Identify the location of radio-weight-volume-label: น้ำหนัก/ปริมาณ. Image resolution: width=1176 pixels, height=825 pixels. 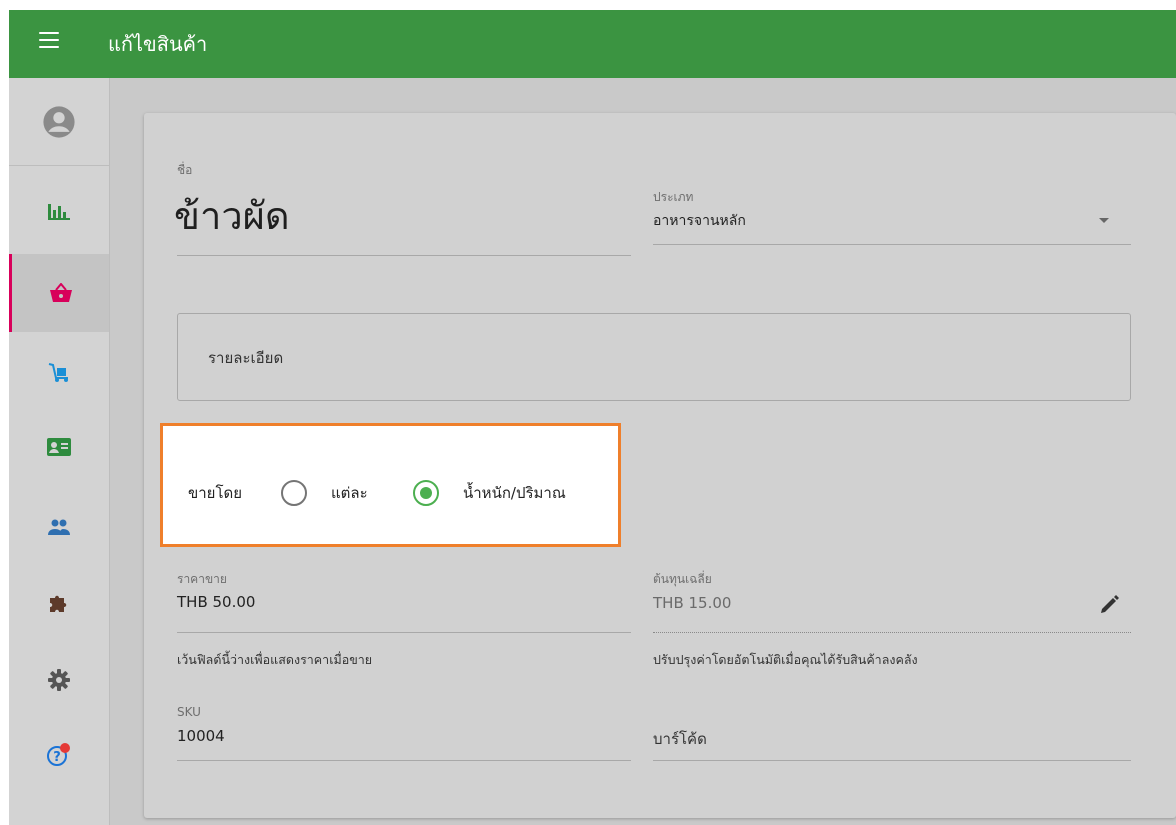
(514, 493).